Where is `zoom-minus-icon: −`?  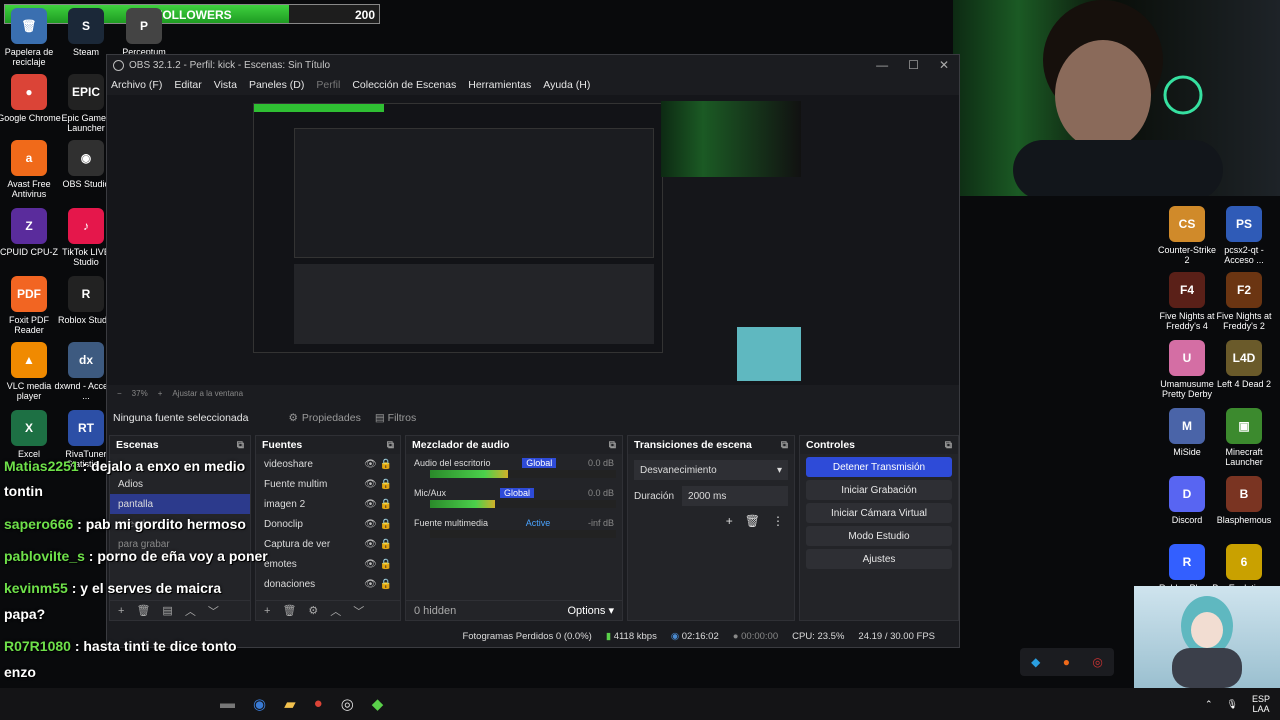
zoom-minus-icon: − is located at coordinates (119, 393).